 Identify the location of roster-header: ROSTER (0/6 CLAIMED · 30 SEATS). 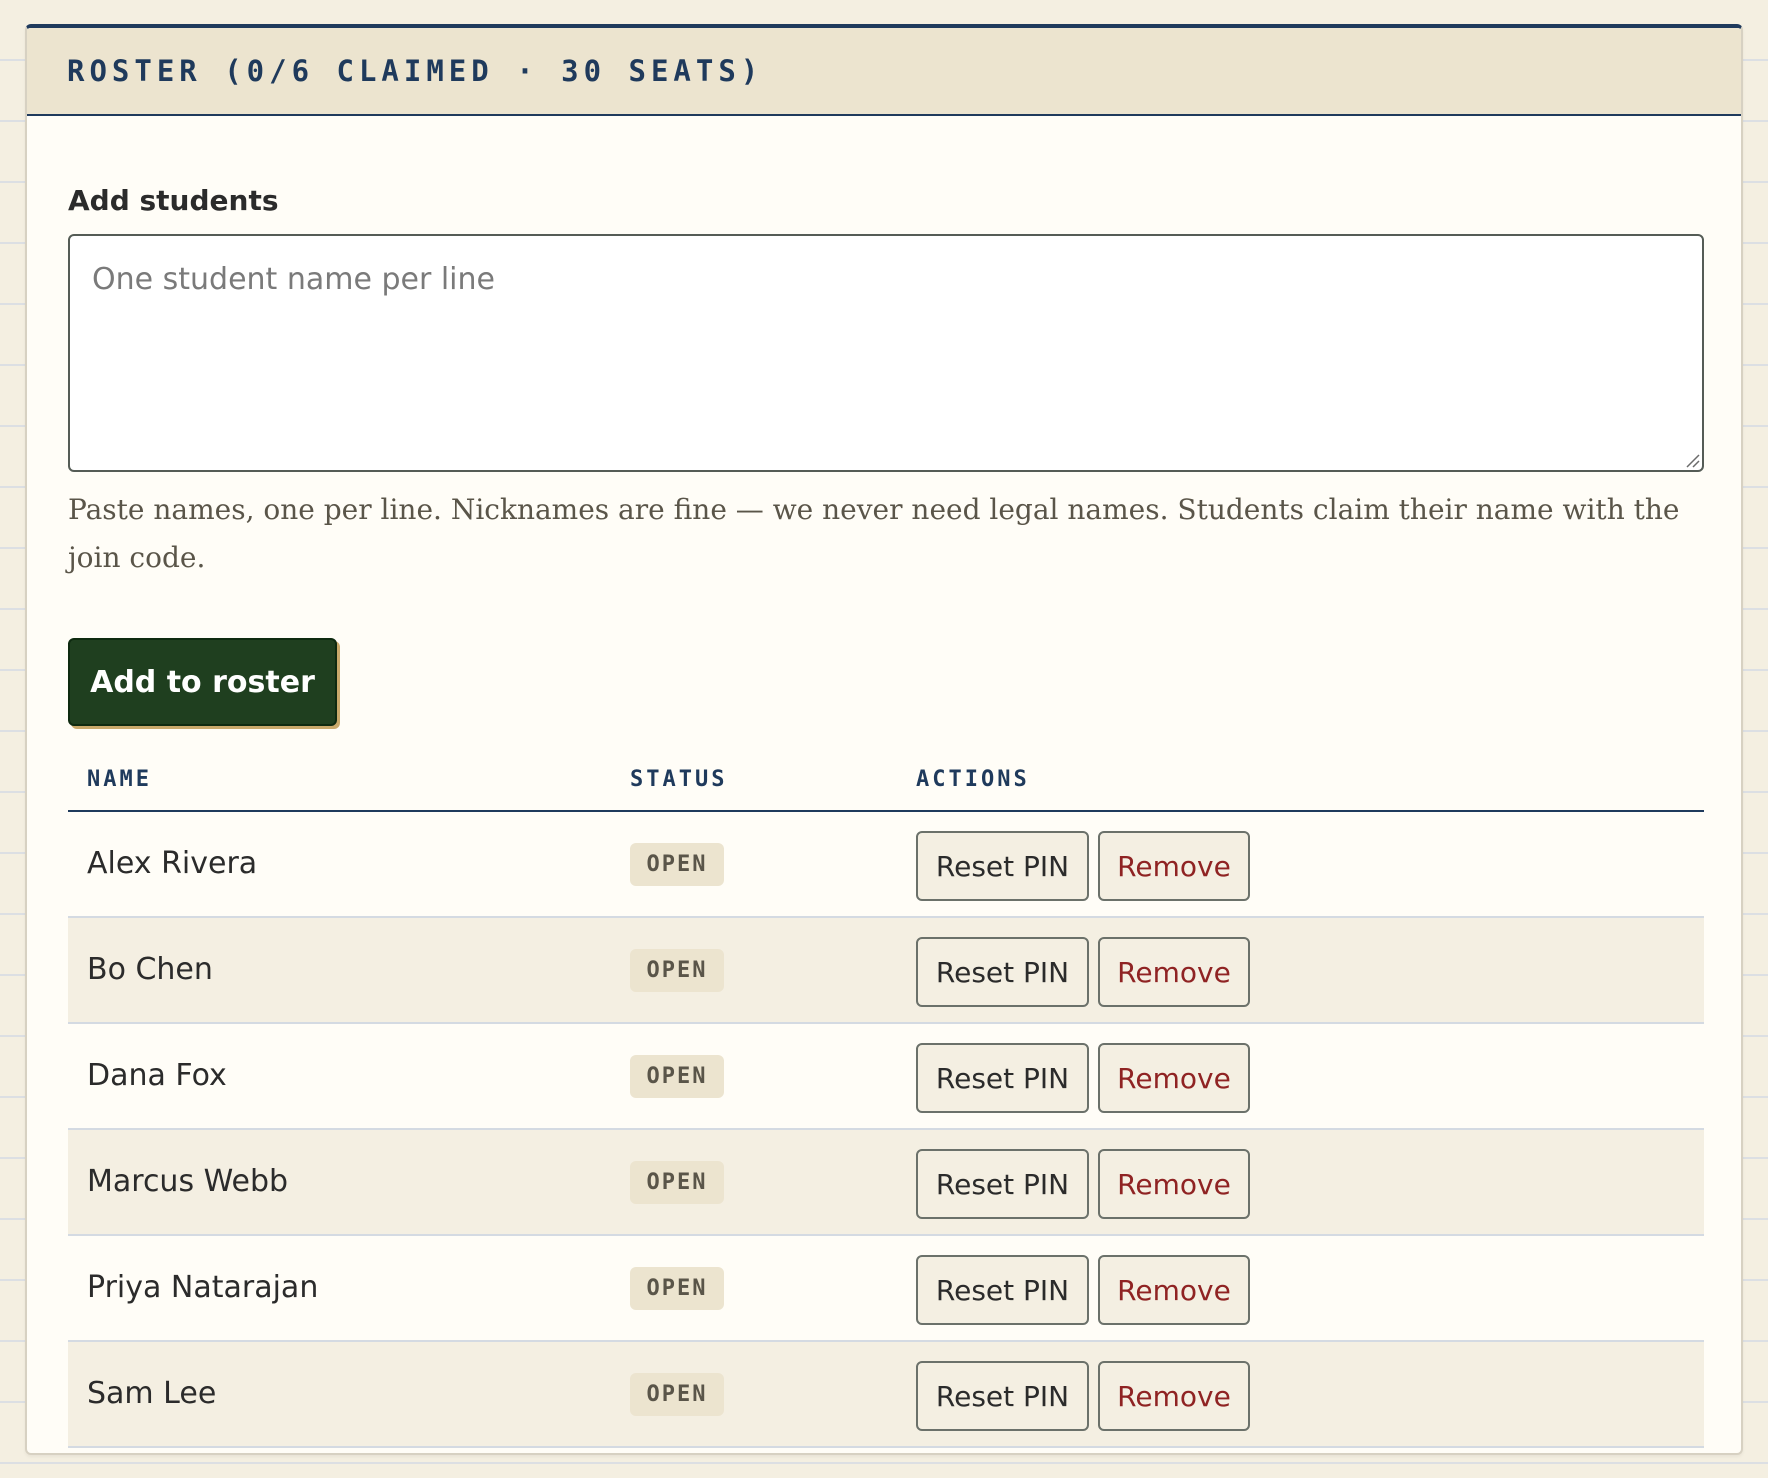
(884, 72).